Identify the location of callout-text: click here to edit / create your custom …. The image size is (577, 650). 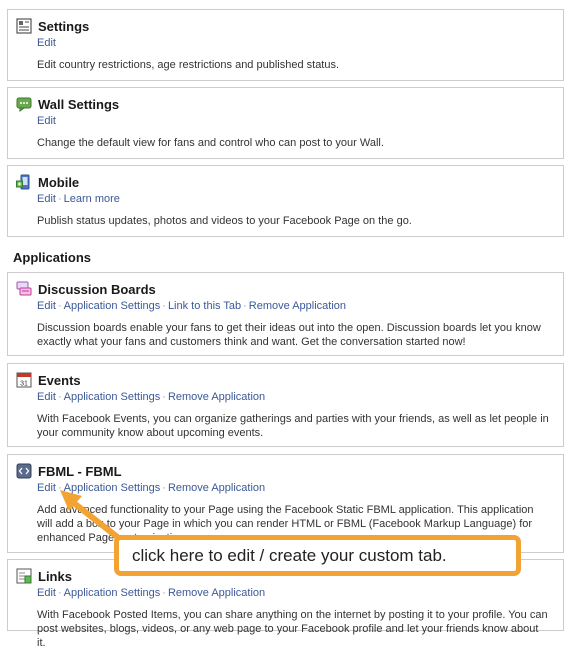
(289, 555).